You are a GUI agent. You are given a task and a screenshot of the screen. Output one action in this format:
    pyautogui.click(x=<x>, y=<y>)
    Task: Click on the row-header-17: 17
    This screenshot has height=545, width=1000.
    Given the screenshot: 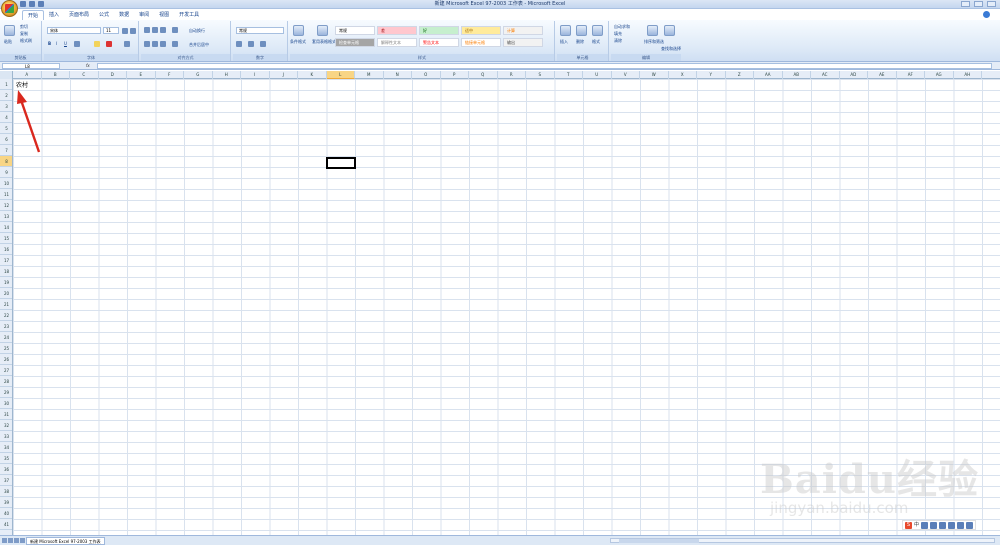 What is the action you would take?
    pyautogui.click(x=6, y=260)
    